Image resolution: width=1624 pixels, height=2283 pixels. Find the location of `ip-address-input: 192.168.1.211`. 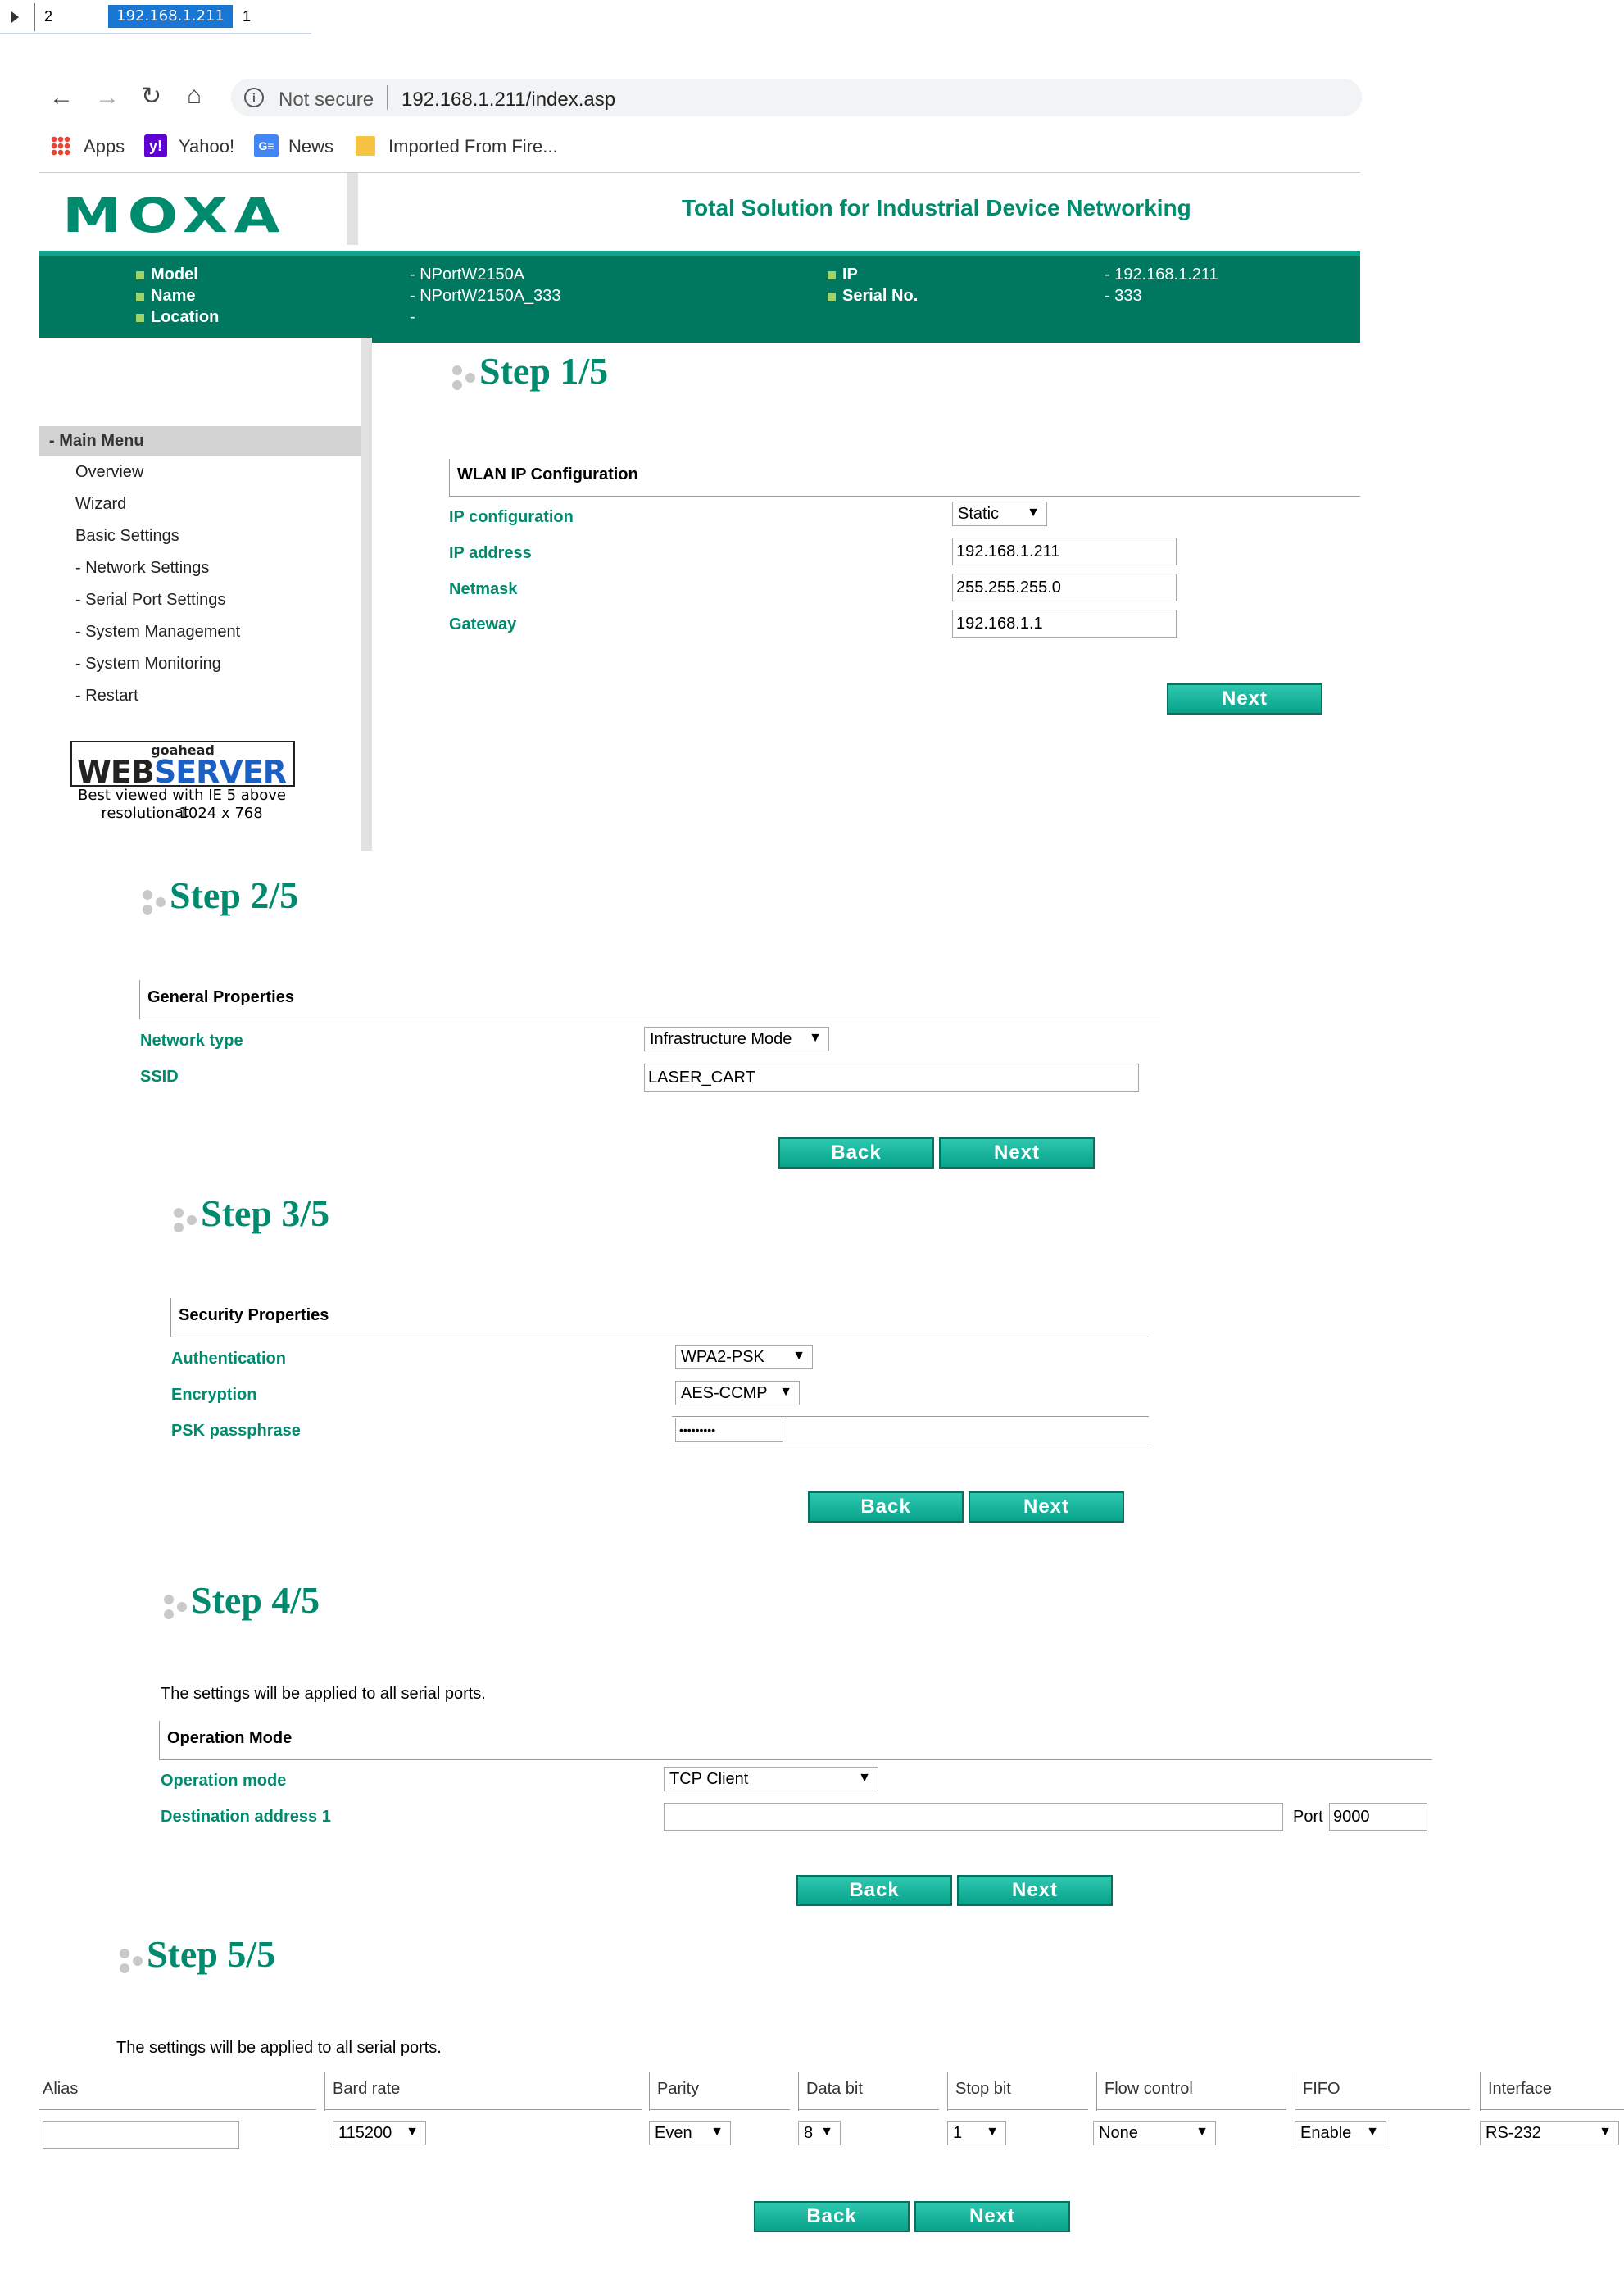

ip-address-input: 192.168.1.211 is located at coordinates (1065, 551).